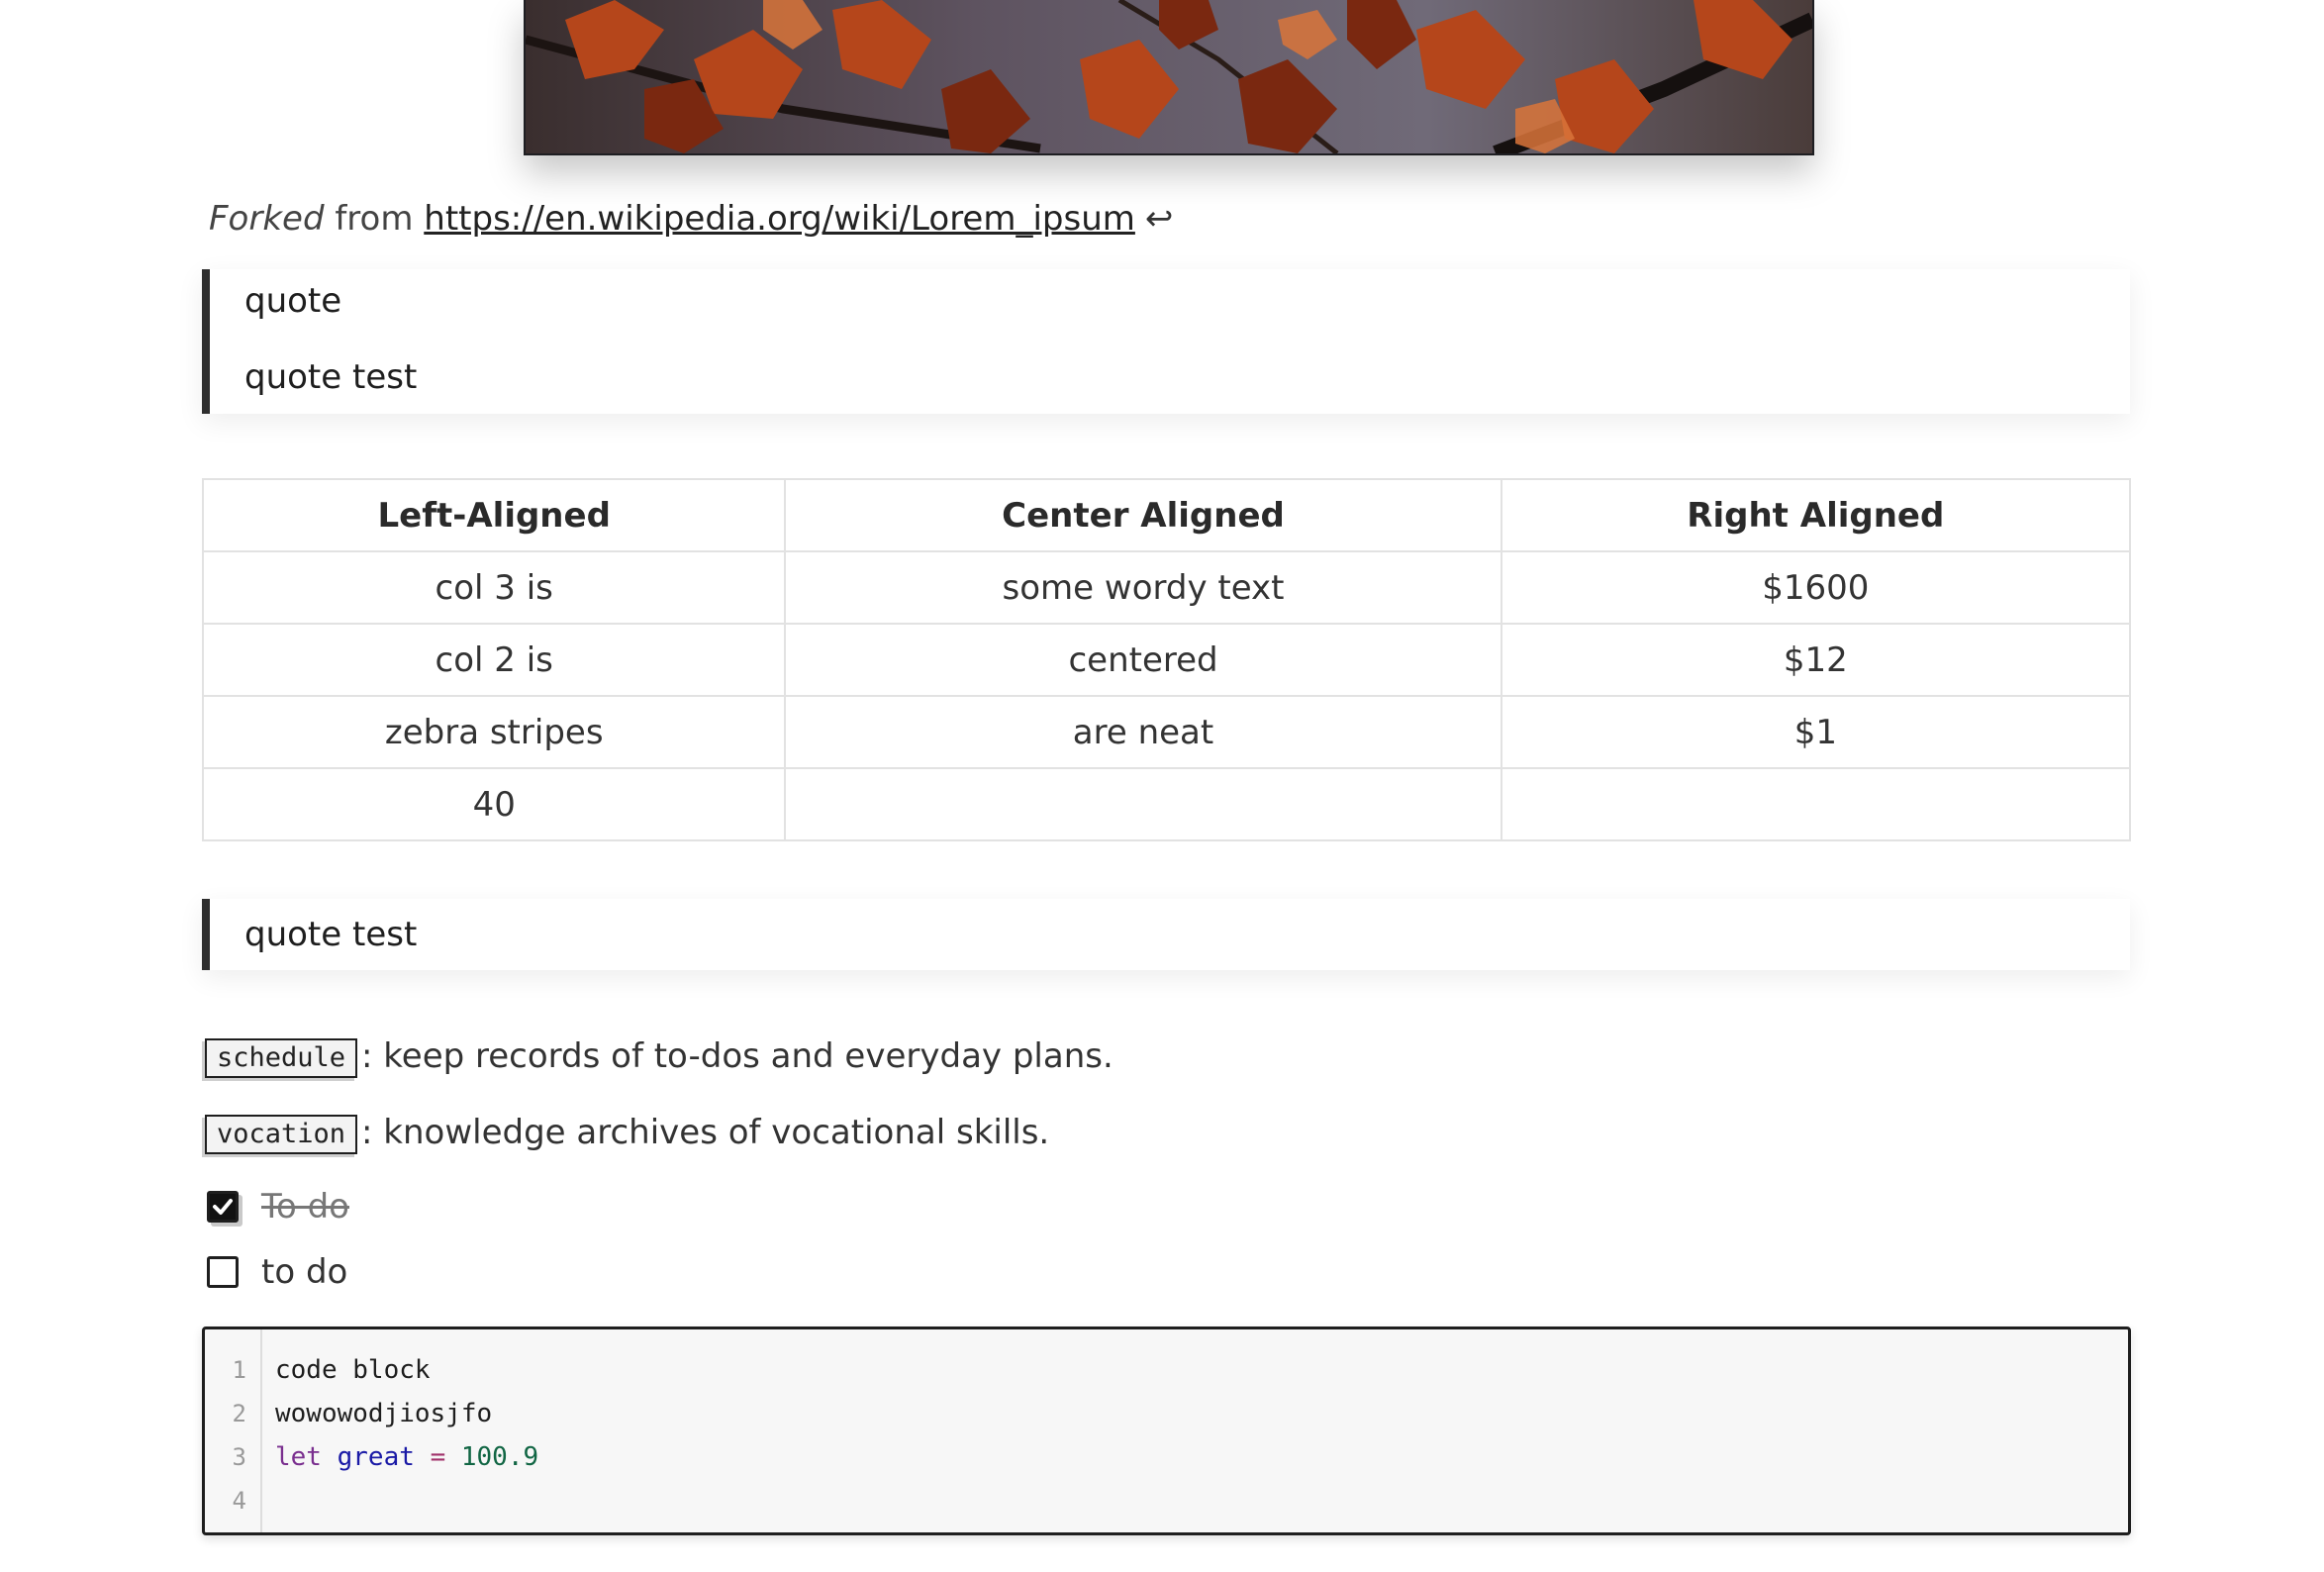 The width and height of the screenshot is (2324, 1572). Describe the element at coordinates (239, 1414) in the screenshot. I see `line-number: 2` at that location.